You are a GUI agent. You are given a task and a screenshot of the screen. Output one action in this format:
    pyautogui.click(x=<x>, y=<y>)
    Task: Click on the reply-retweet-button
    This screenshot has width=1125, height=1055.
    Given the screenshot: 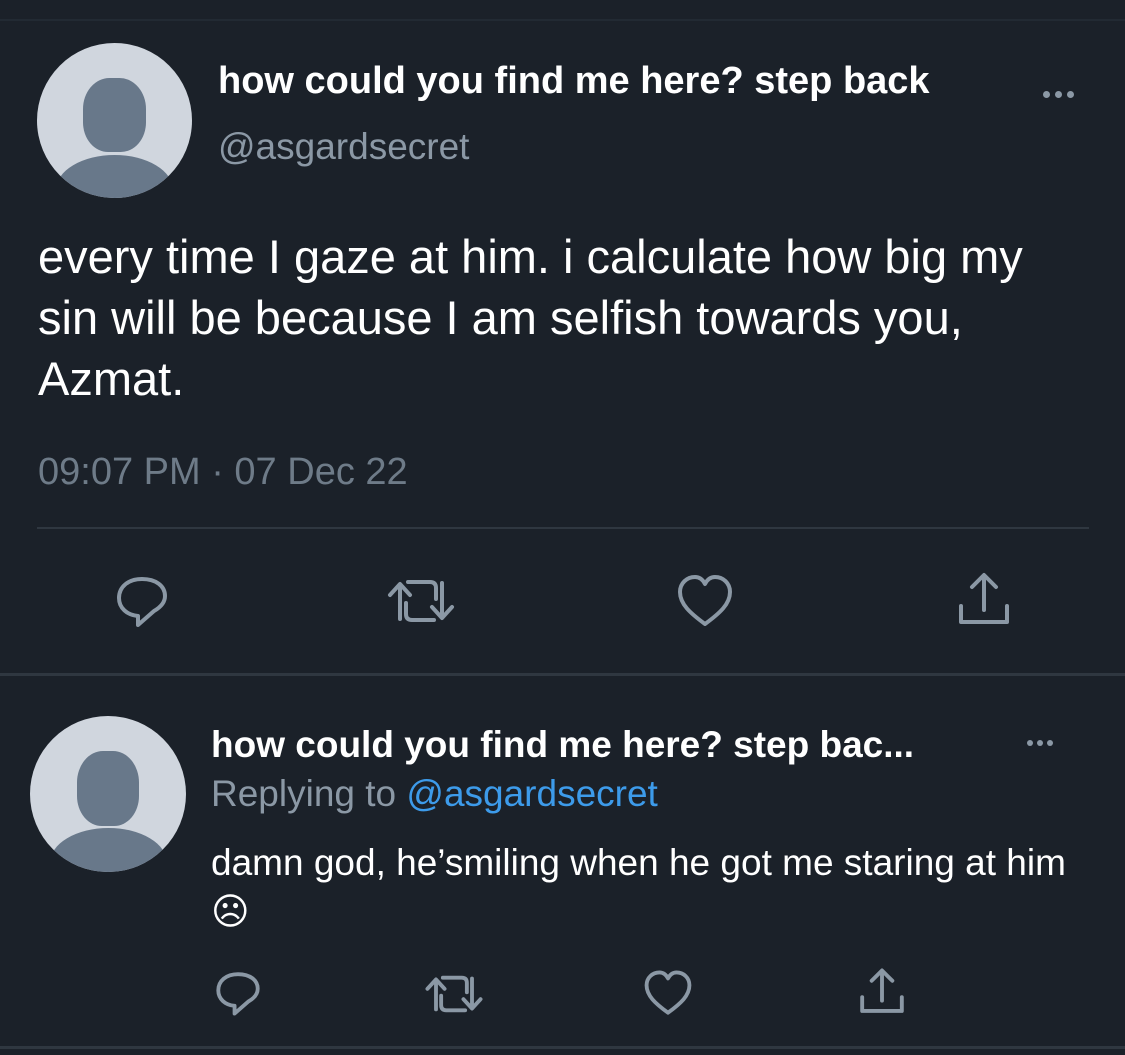 What is the action you would take?
    pyautogui.click(x=454, y=994)
    